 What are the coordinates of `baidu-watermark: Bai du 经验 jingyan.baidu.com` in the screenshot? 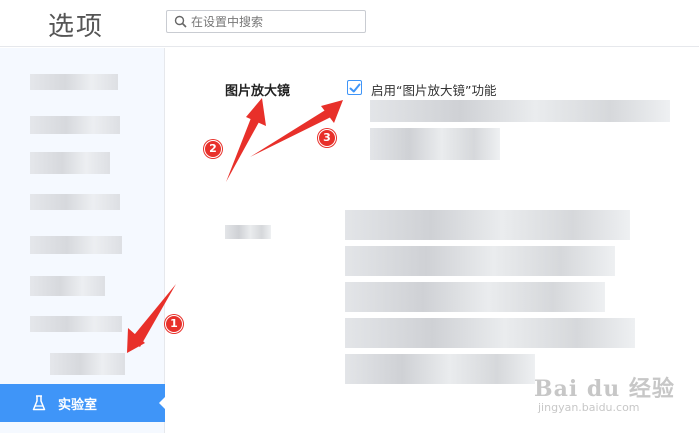 It's located at (604, 392).